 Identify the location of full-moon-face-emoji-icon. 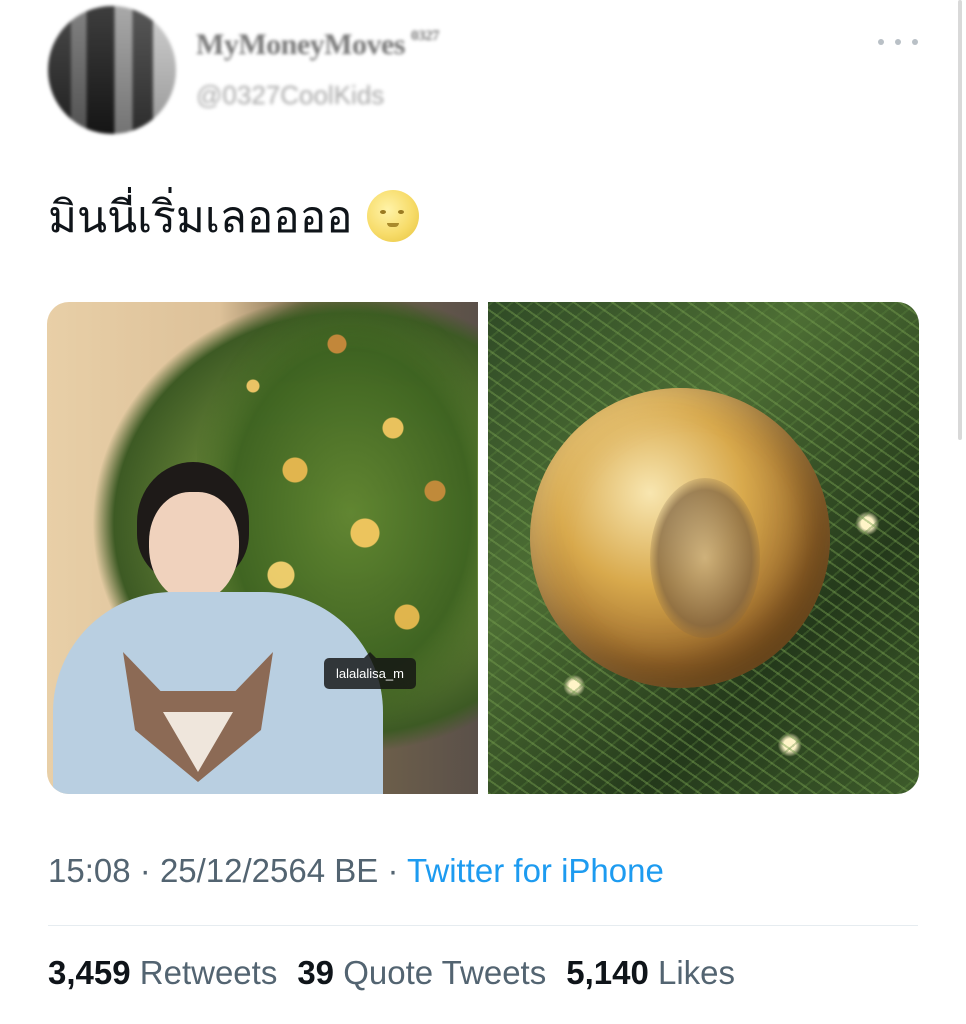
(392, 216).